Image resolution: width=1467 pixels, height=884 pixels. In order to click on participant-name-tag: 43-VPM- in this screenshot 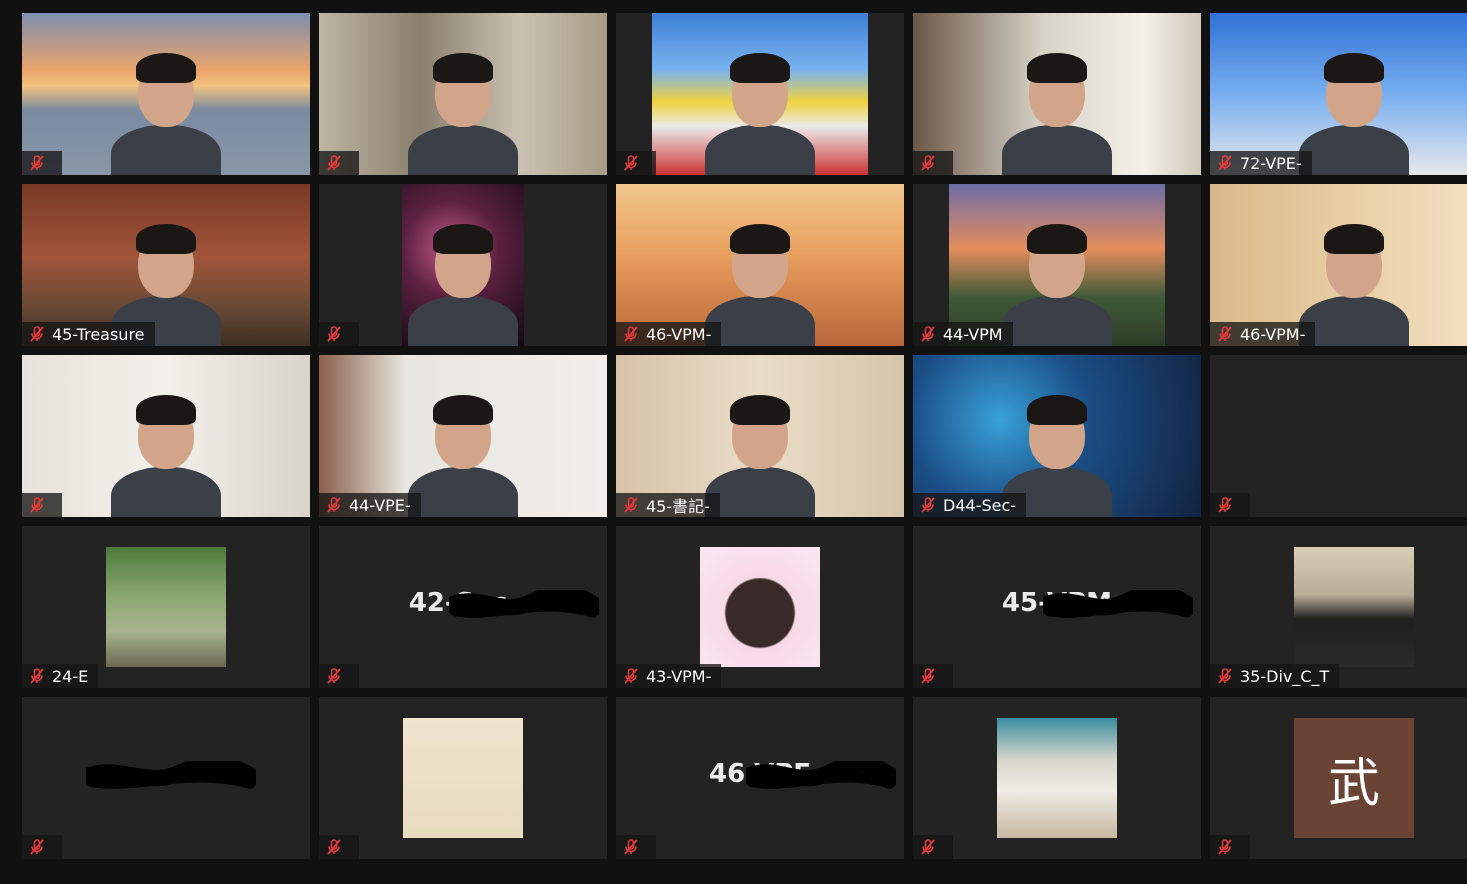, I will do `click(669, 676)`.